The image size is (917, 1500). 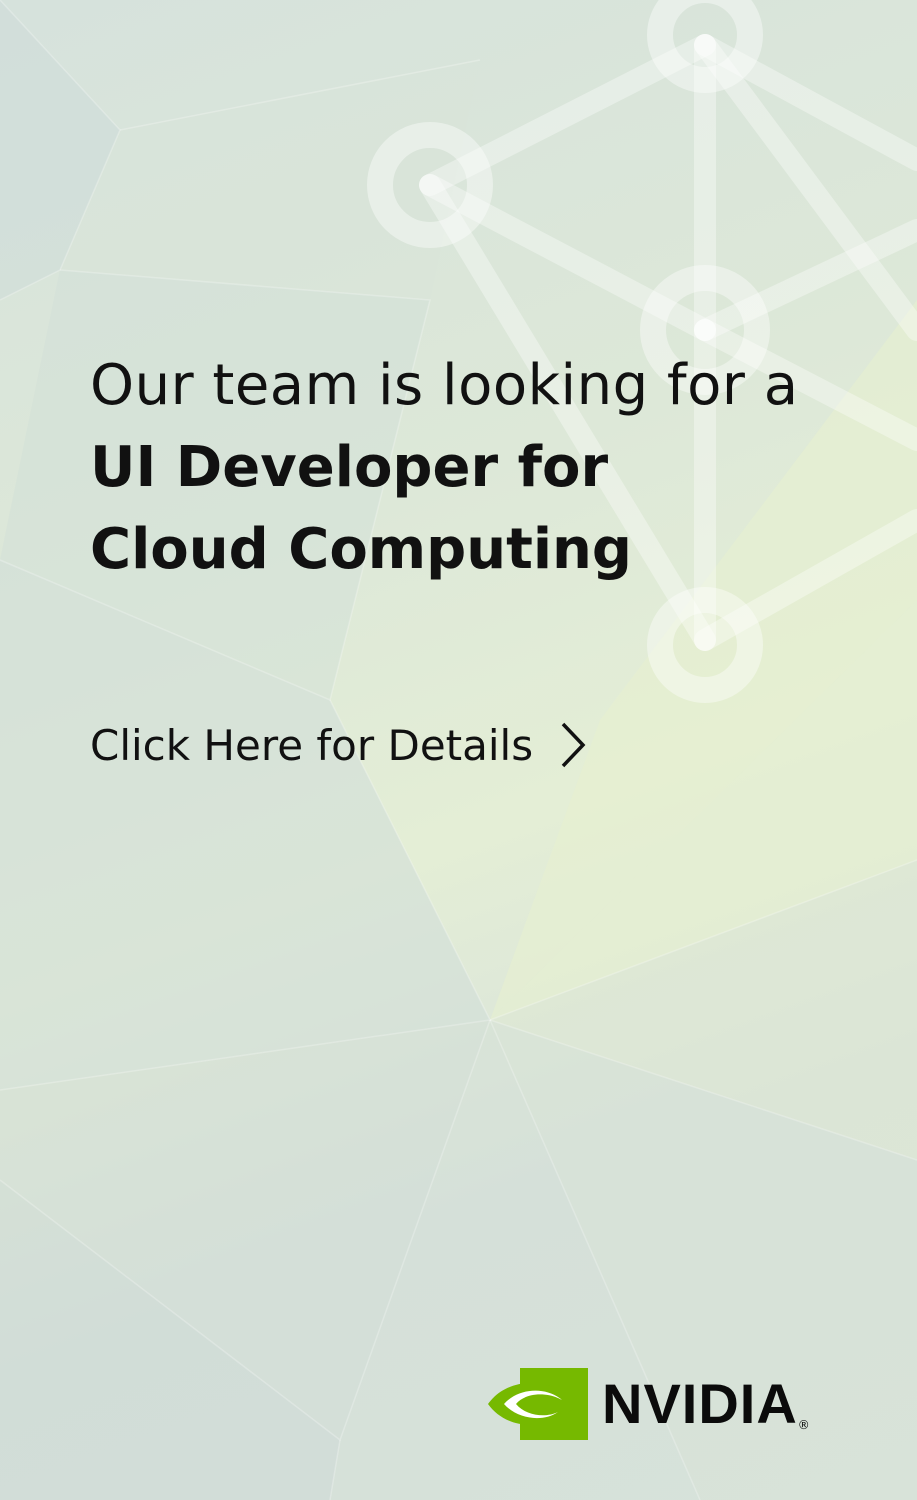 I want to click on headline-line-2: UI Developer for, so click(x=349, y=467).